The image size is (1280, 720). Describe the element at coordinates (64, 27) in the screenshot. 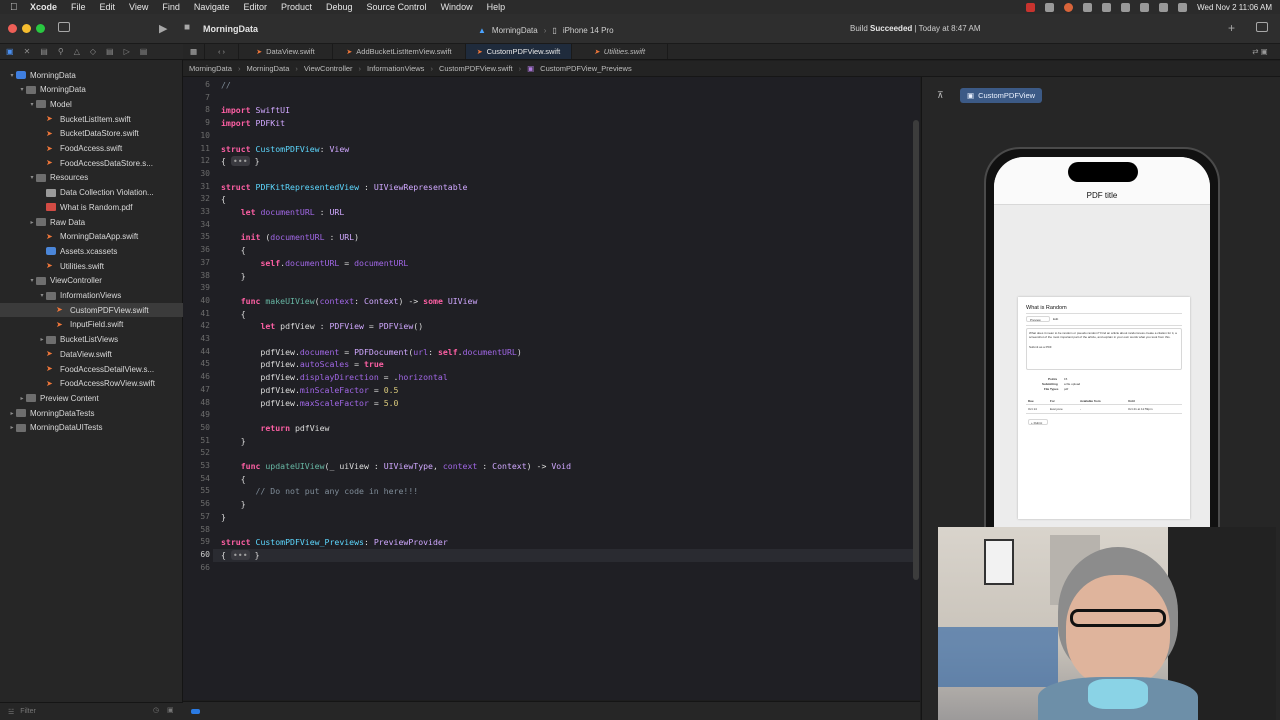

I see `sidebar-toggle-icon` at that location.